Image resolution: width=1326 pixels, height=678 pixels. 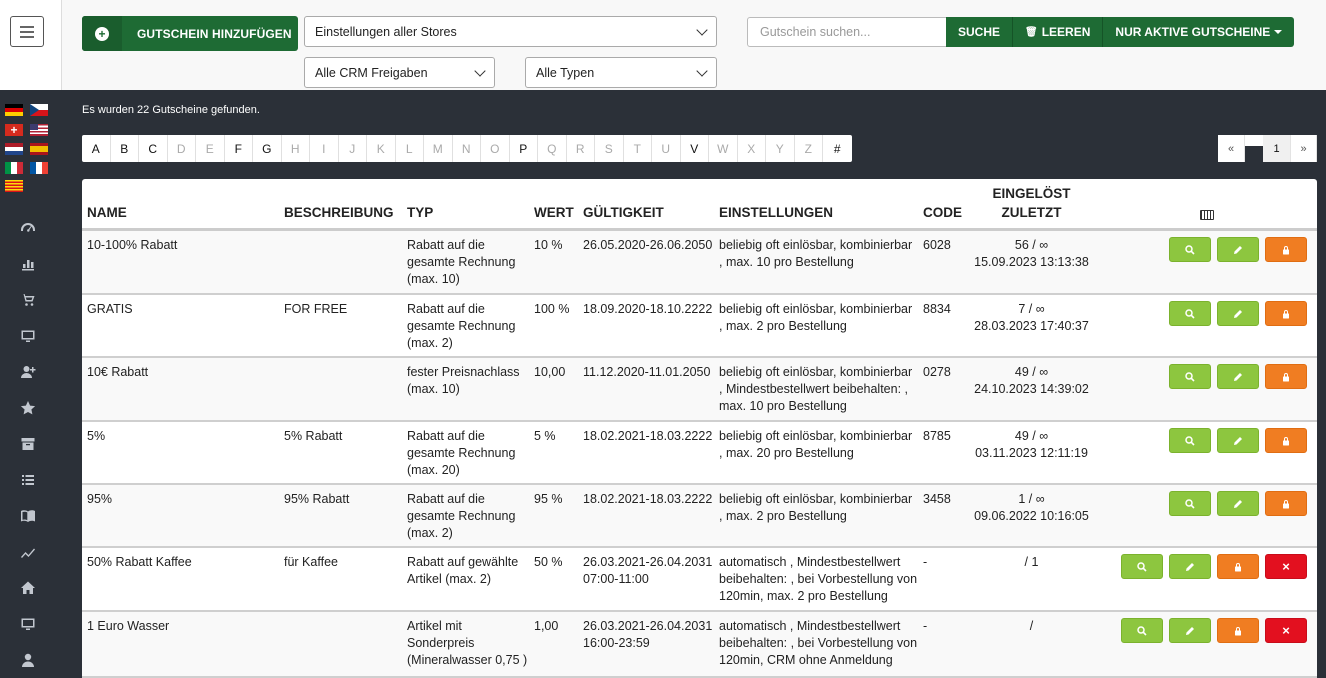 I want to click on alphabet-letter: B, so click(x=125, y=148).